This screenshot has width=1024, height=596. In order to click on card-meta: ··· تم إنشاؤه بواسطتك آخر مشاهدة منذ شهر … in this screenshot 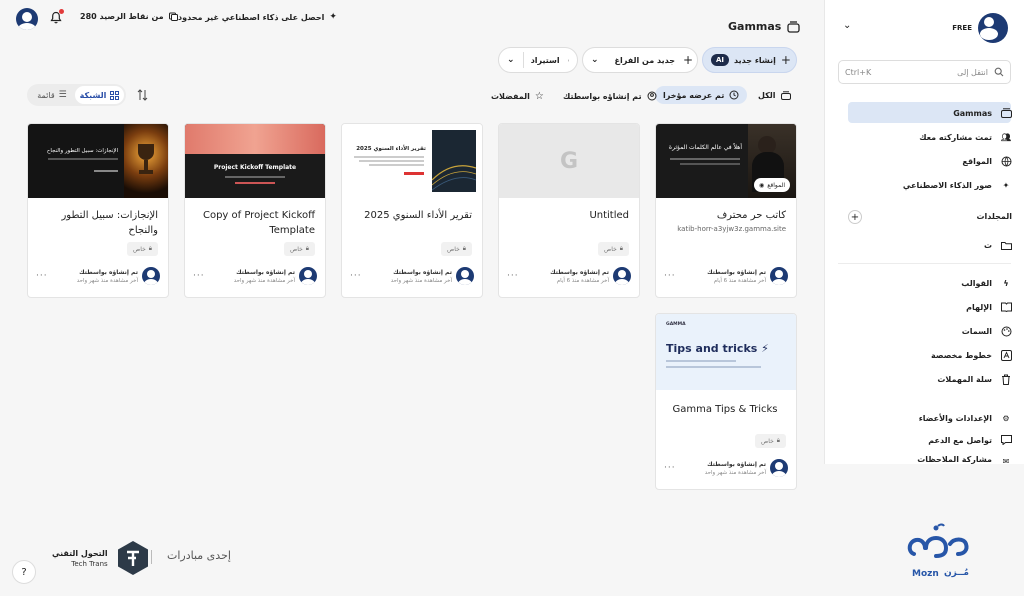, I will do `click(255, 276)`.